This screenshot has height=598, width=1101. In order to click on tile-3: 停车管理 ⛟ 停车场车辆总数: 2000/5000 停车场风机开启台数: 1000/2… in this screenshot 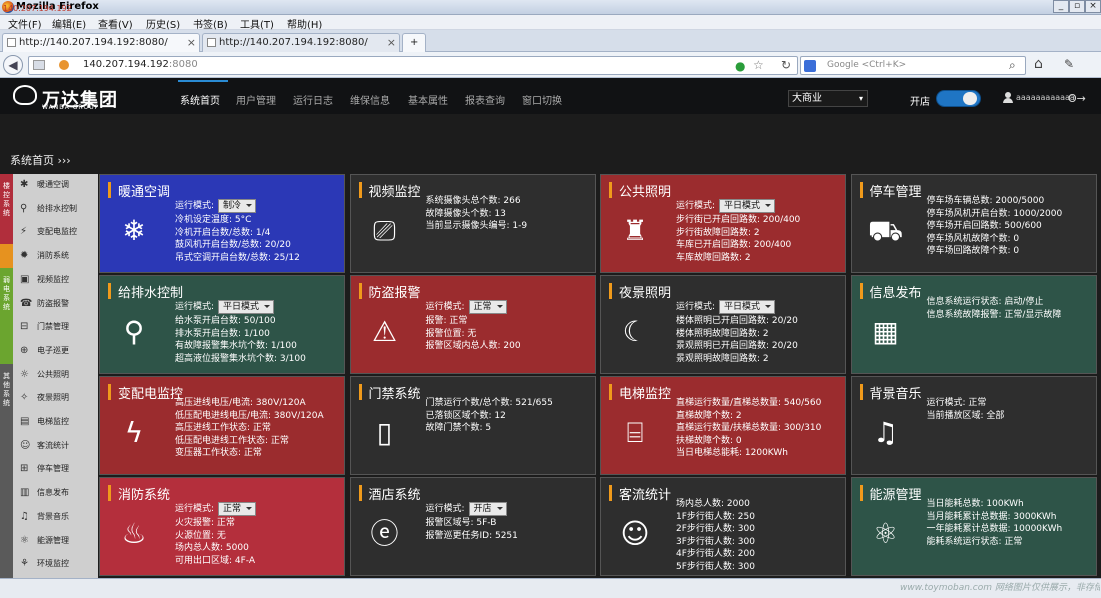, I will do `click(973, 223)`.